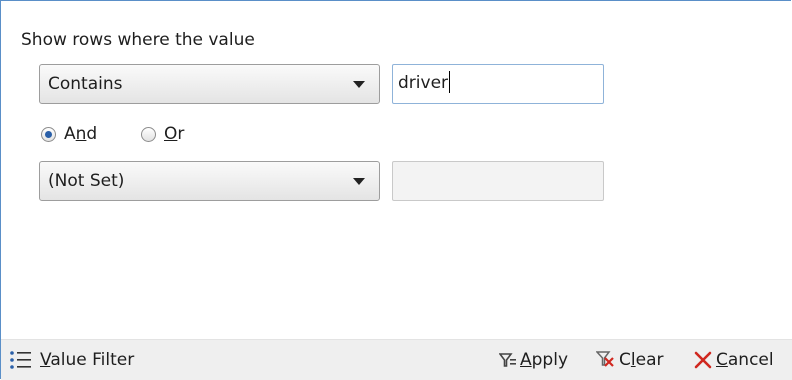 The width and height of the screenshot is (792, 380). What do you see at coordinates (722, 360) in the screenshot?
I see `cancel-access-key: C` at bounding box center [722, 360].